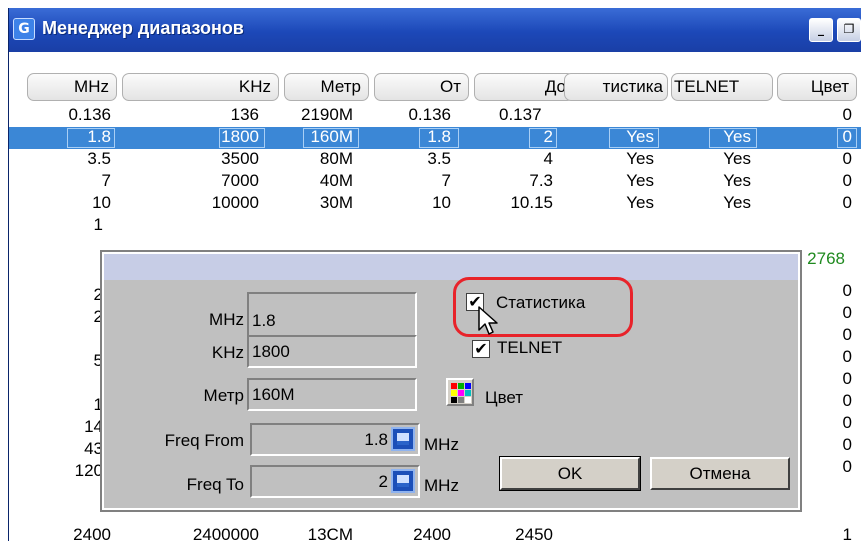 This screenshot has height=541, width=861. What do you see at coordinates (541, 180) in the screenshot?
I see `cell-to: 7.3` at bounding box center [541, 180].